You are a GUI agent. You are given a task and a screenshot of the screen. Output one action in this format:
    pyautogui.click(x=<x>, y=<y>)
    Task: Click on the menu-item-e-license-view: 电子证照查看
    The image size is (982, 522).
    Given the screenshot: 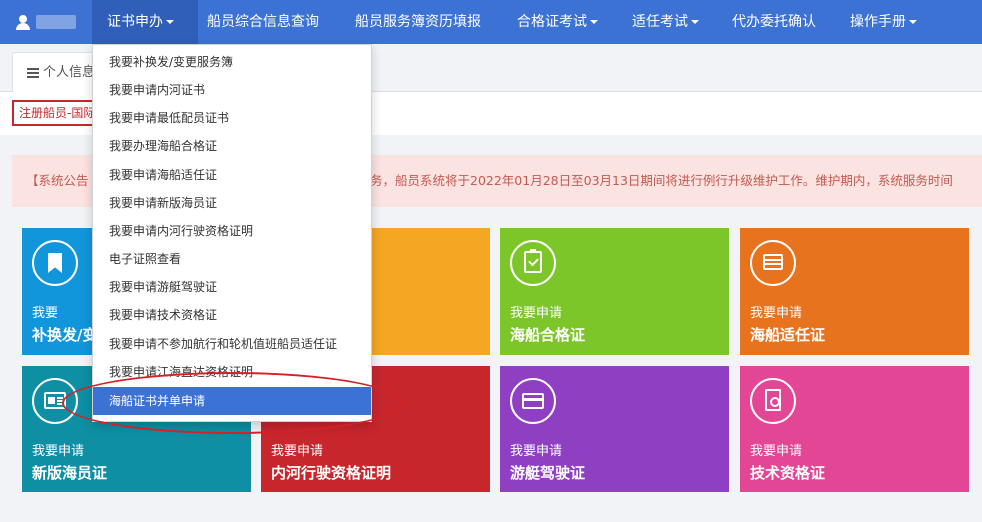 What is the action you would take?
    pyautogui.click(x=232, y=259)
    